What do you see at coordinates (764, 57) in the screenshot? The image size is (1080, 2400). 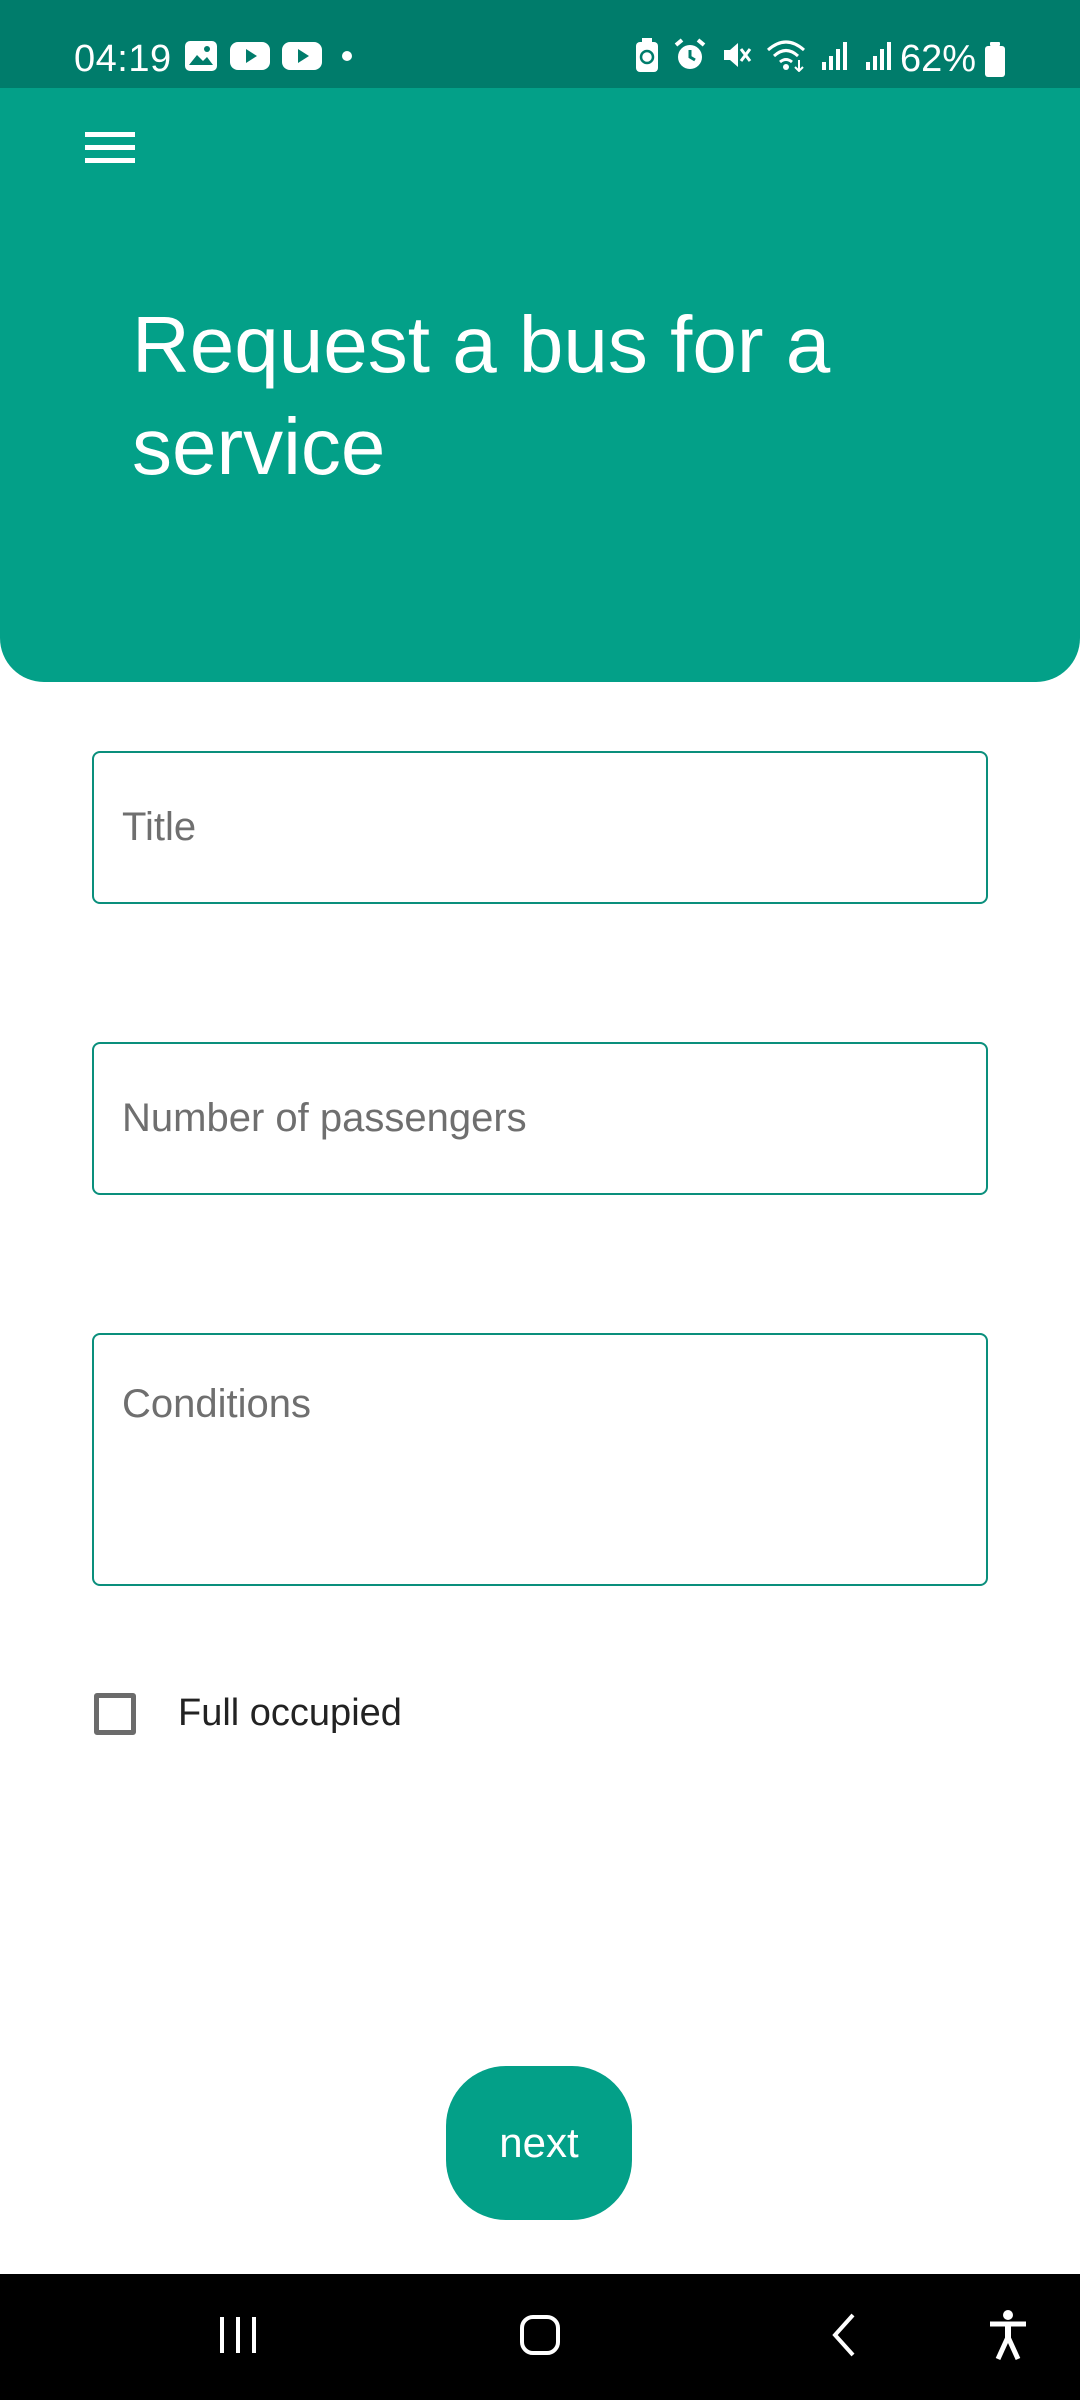 I see `system-icons` at bounding box center [764, 57].